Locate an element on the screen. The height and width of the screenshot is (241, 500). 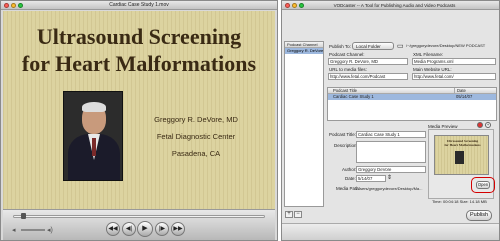
slide-title: Ultrasound Screening is located at coordinates (139, 36).